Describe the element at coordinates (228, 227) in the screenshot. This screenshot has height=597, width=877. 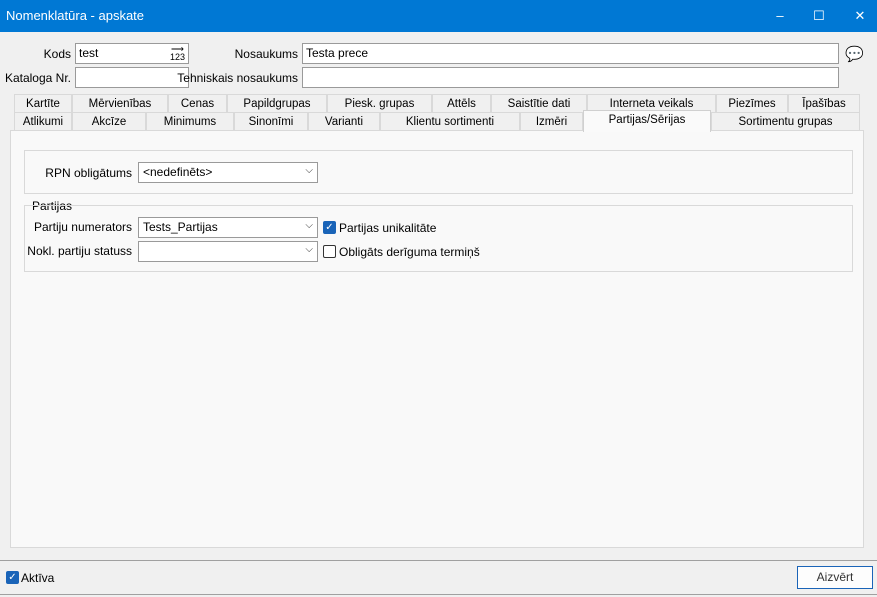
I see `numerators-select: Tests_Partijas ⌵` at that location.